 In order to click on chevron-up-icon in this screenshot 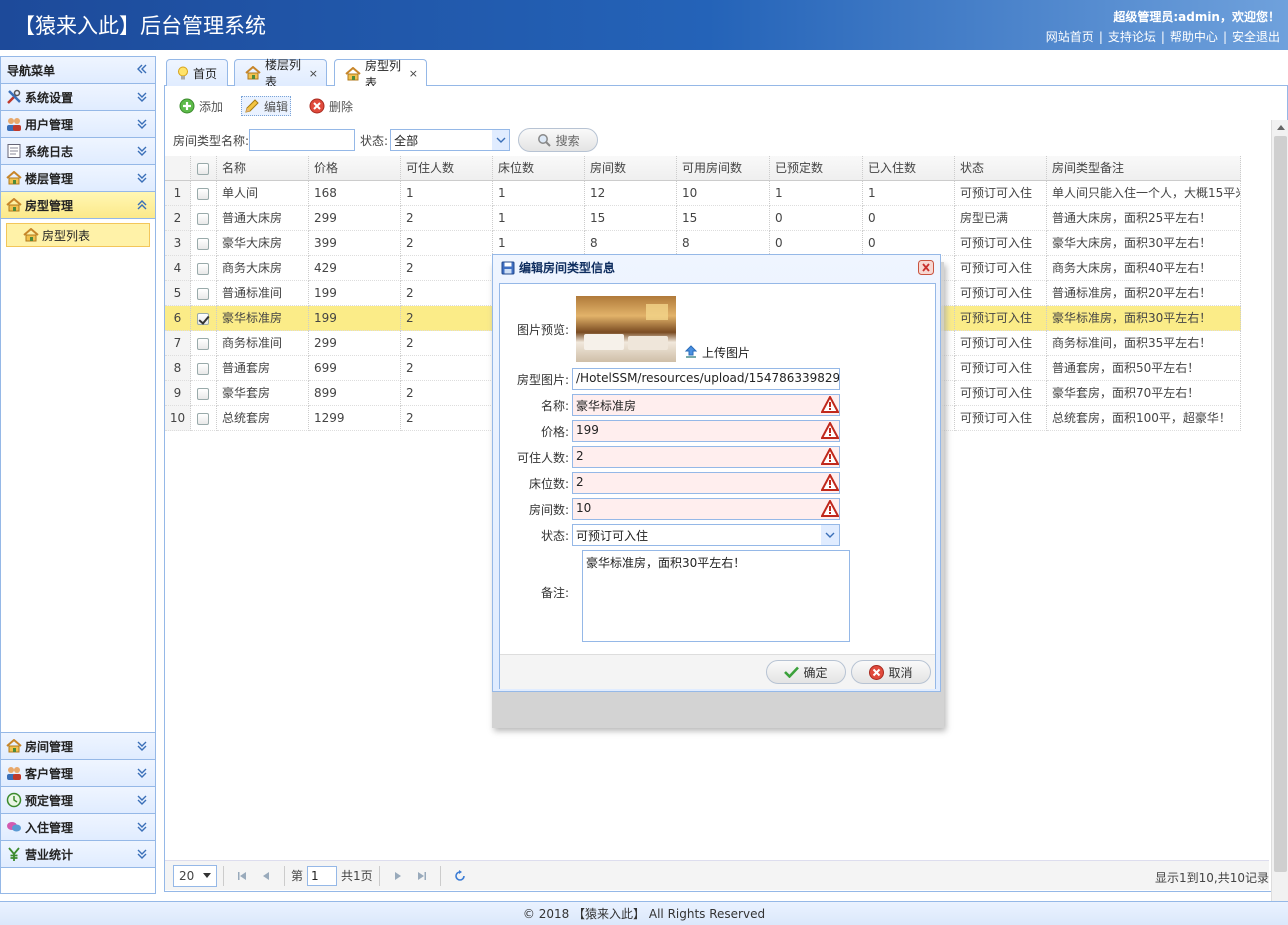, I will do `click(142, 205)`.